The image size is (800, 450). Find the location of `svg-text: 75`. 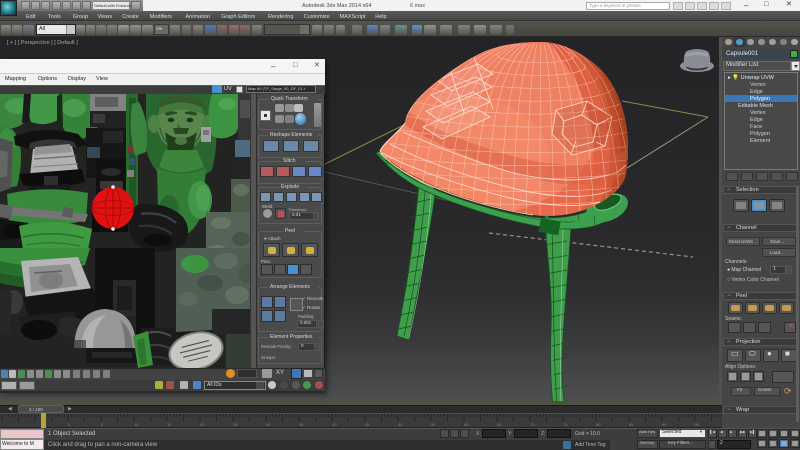

svg-text: 75 is located at coordinates (565, 424).